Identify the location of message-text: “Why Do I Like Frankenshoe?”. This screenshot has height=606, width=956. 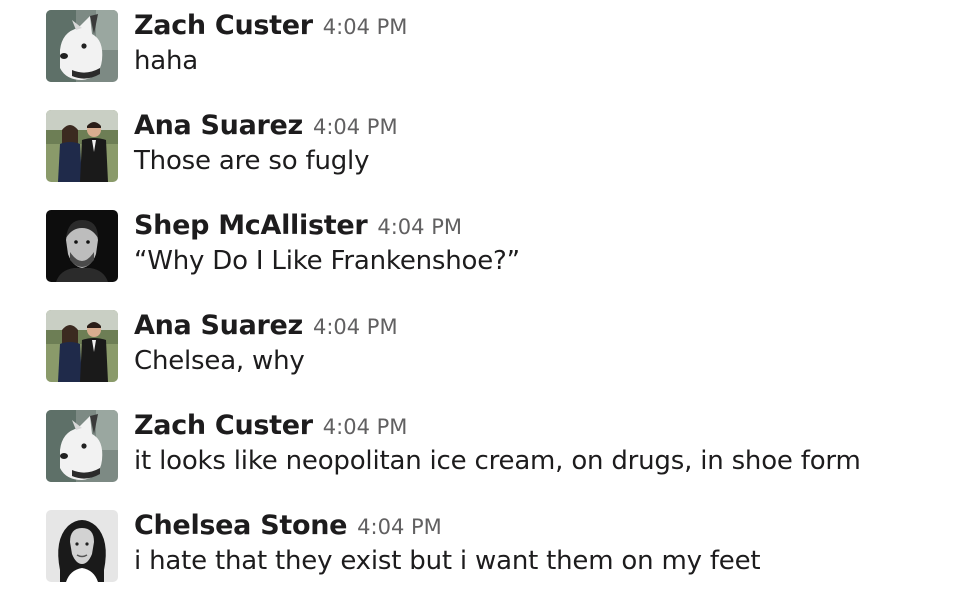
(327, 261).